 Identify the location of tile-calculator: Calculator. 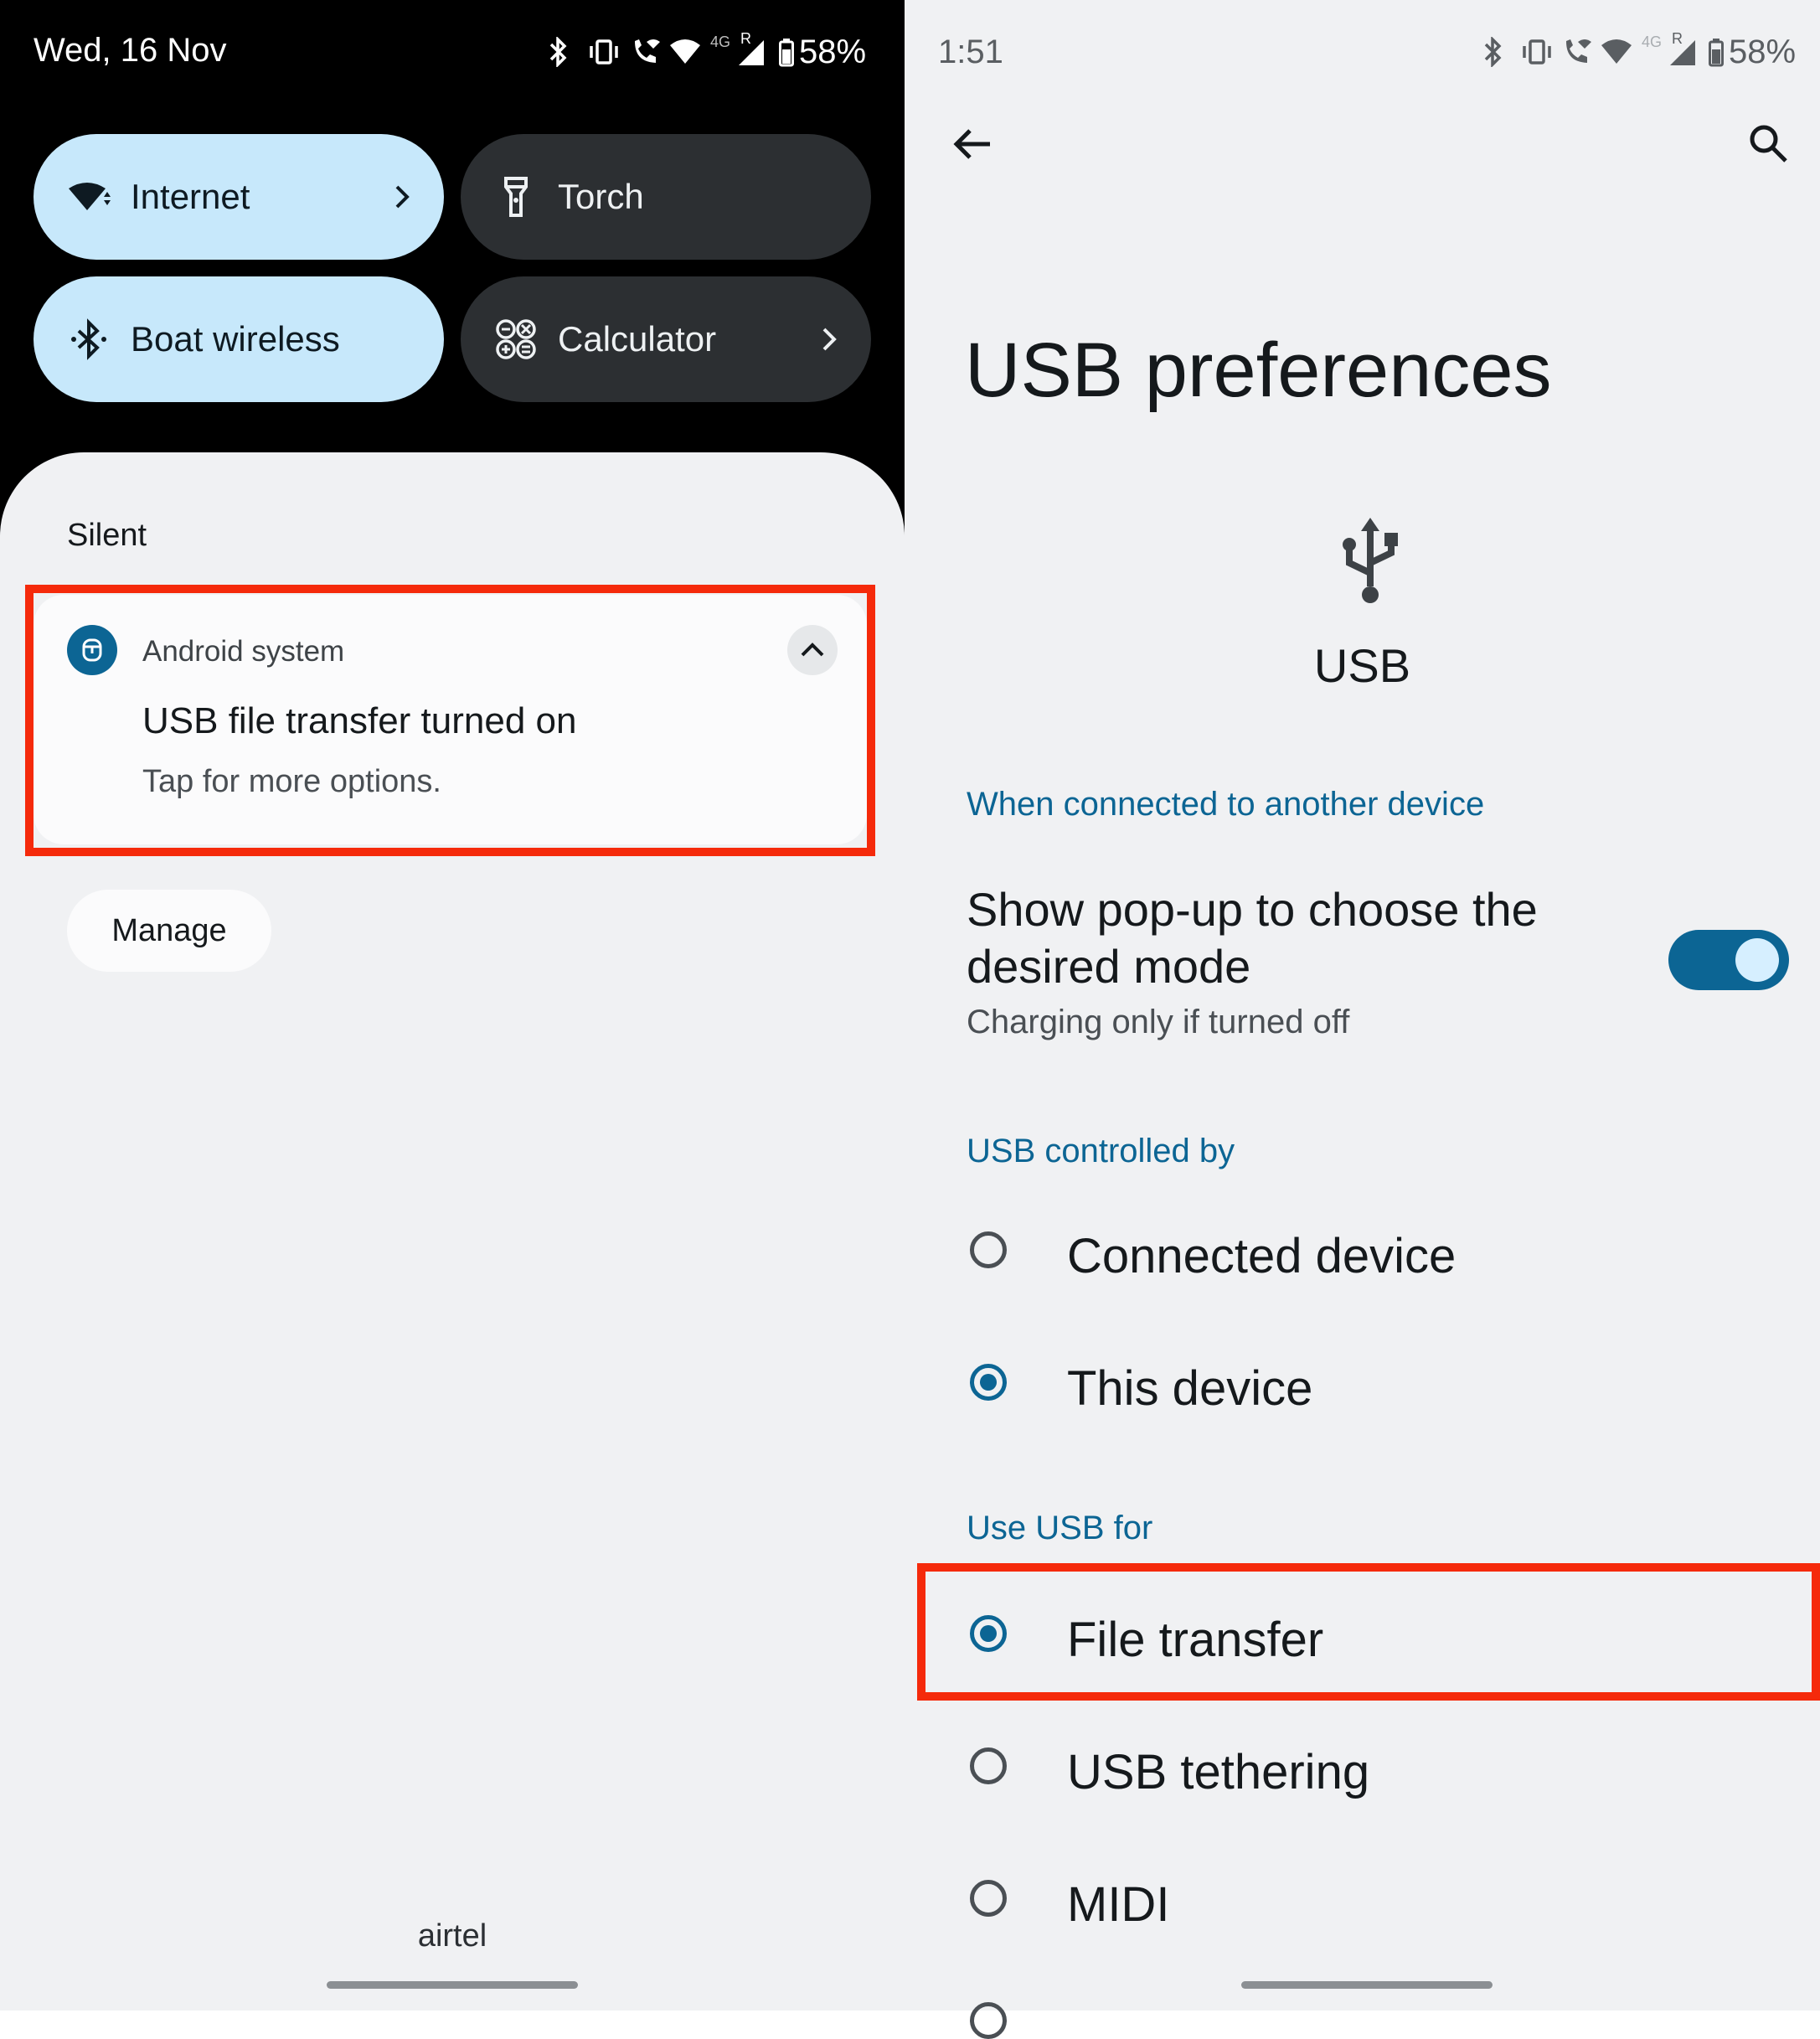
(666, 339).